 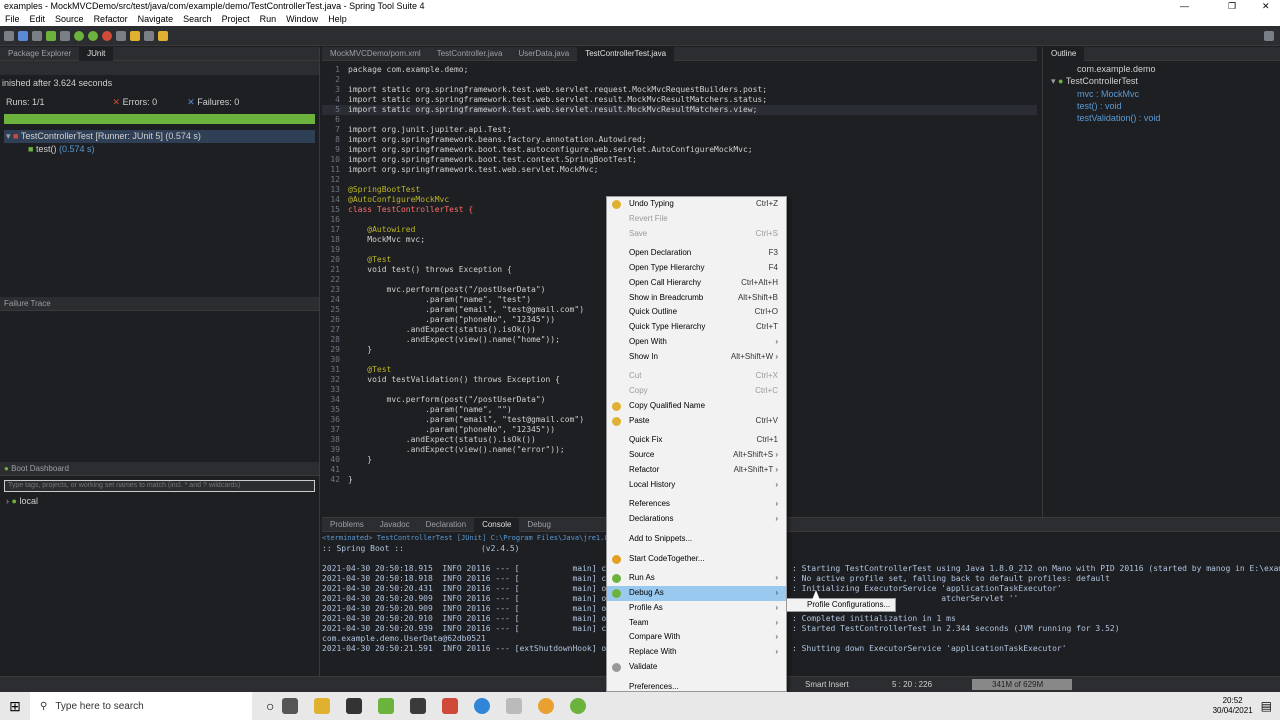 What do you see at coordinates (696, 283) in the screenshot?
I see `menu-item-open-call-hierarchy: Open Call Hierarchy Ctrl+Alt+H` at bounding box center [696, 283].